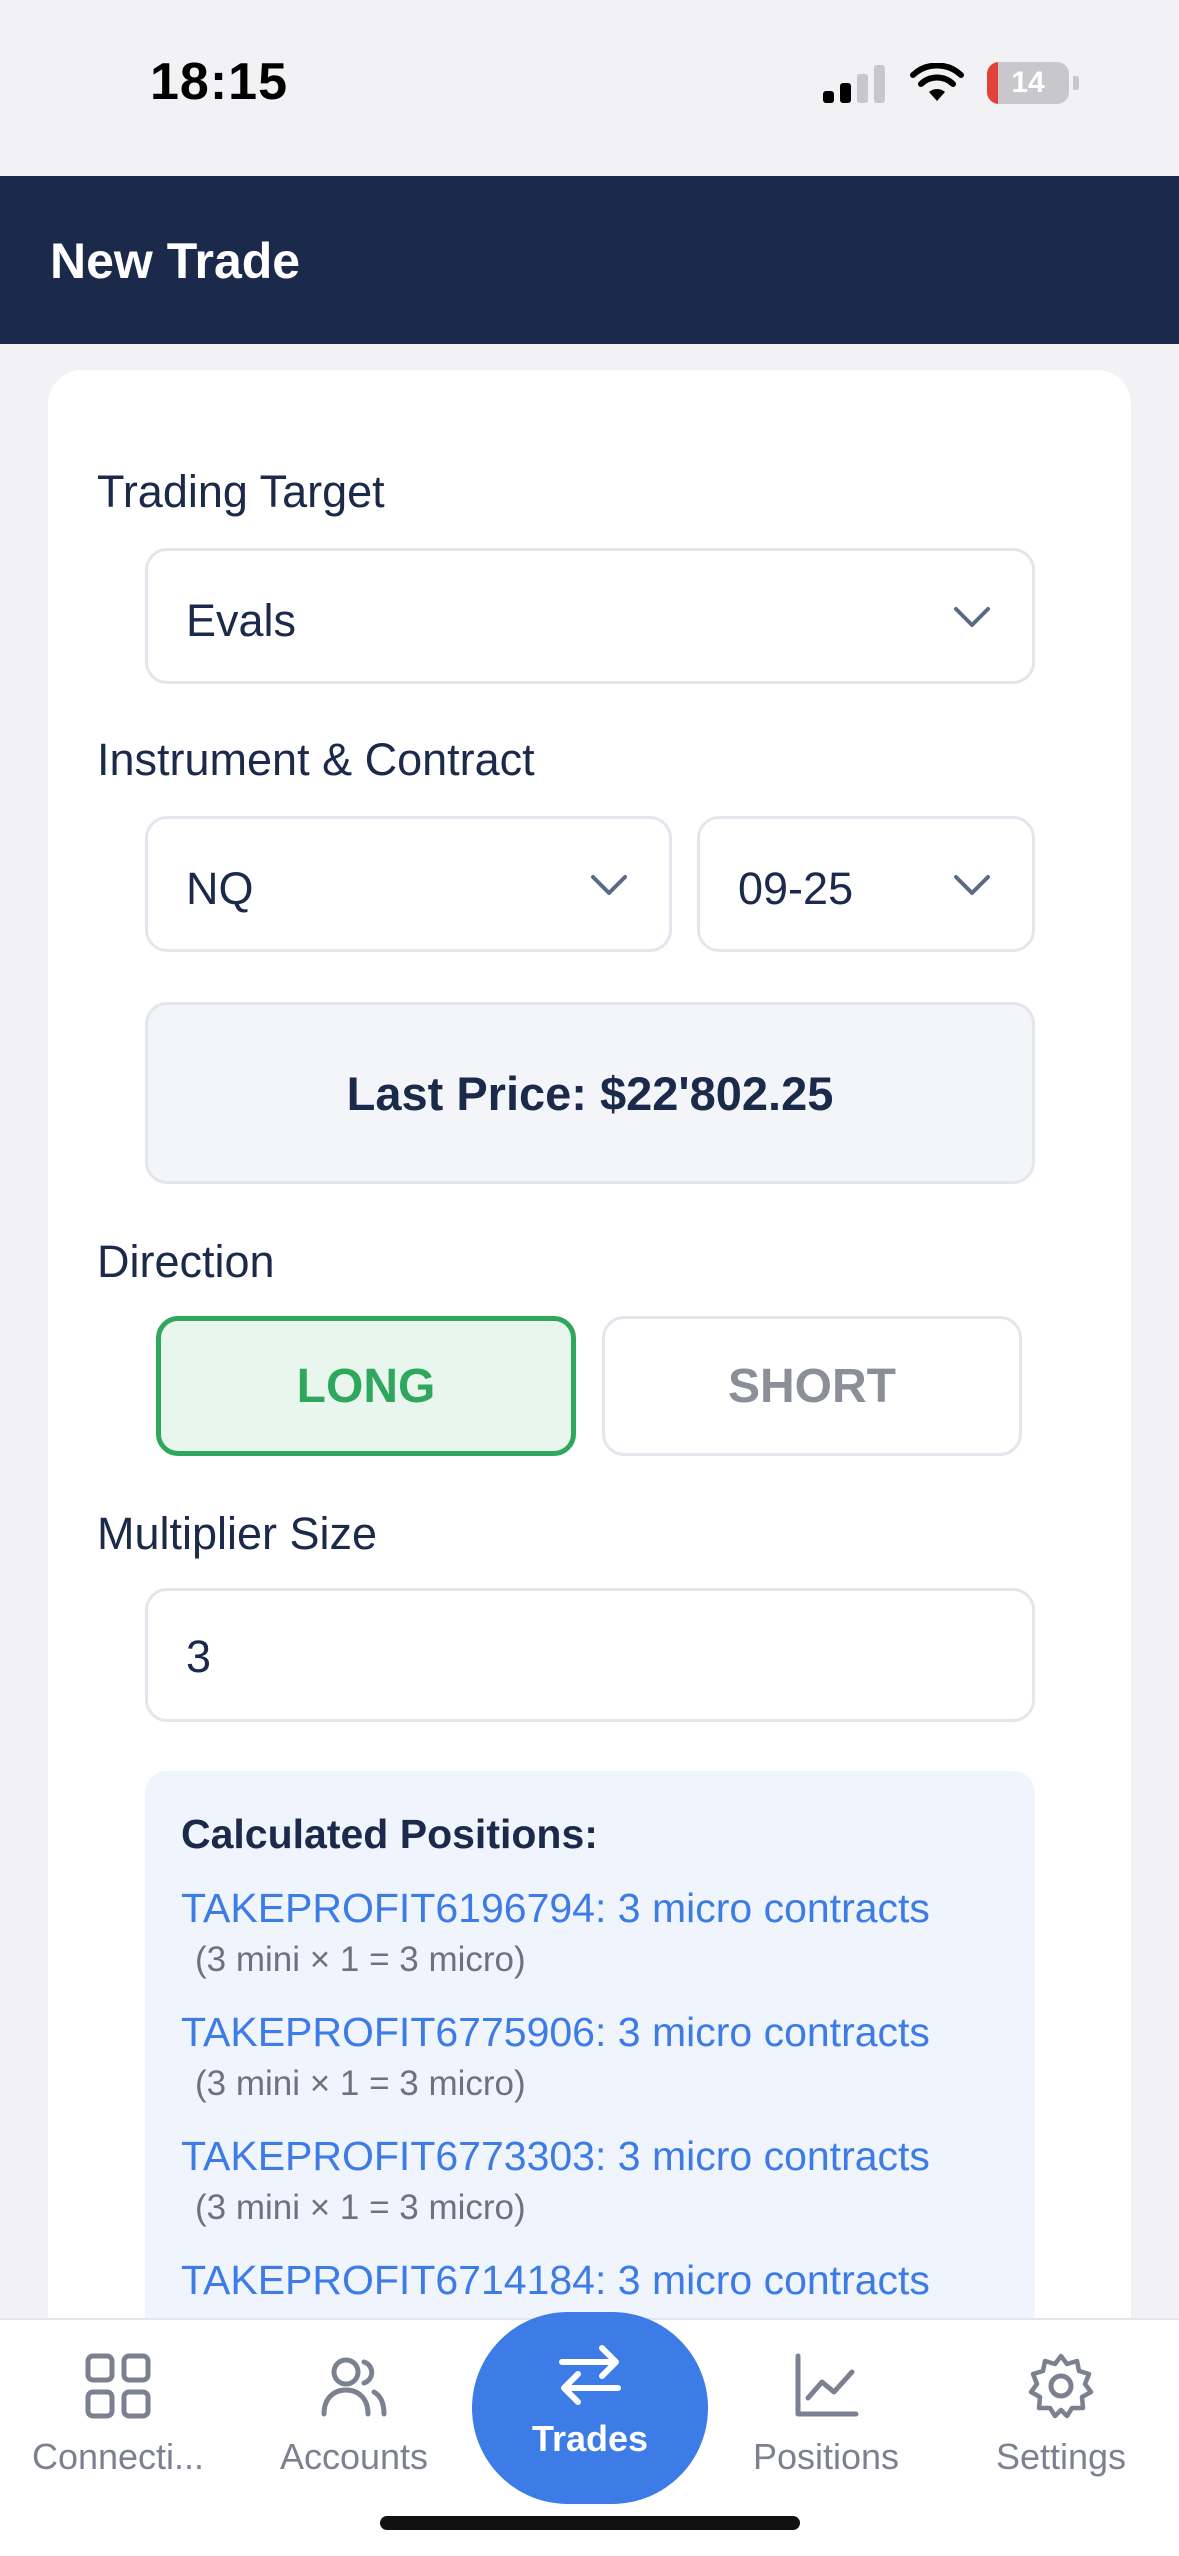 The image size is (1179, 2556). What do you see at coordinates (408, 884) in the screenshot?
I see `instrument-select: NQ` at bounding box center [408, 884].